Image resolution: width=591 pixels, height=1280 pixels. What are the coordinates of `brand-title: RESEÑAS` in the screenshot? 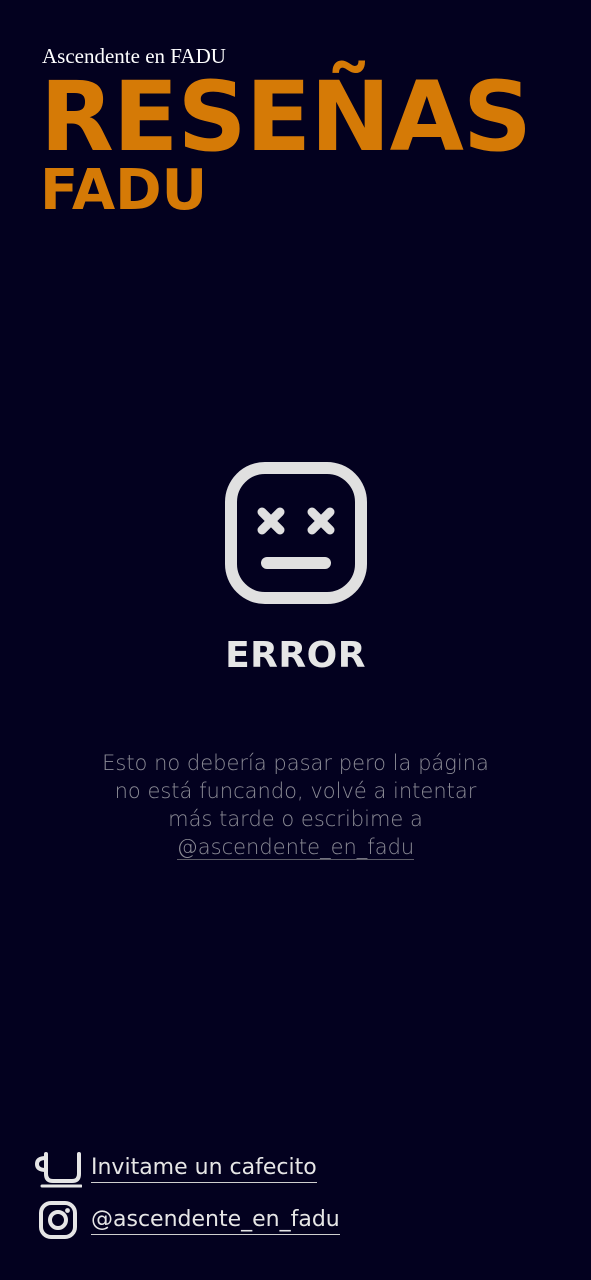 It's located at (286, 117).